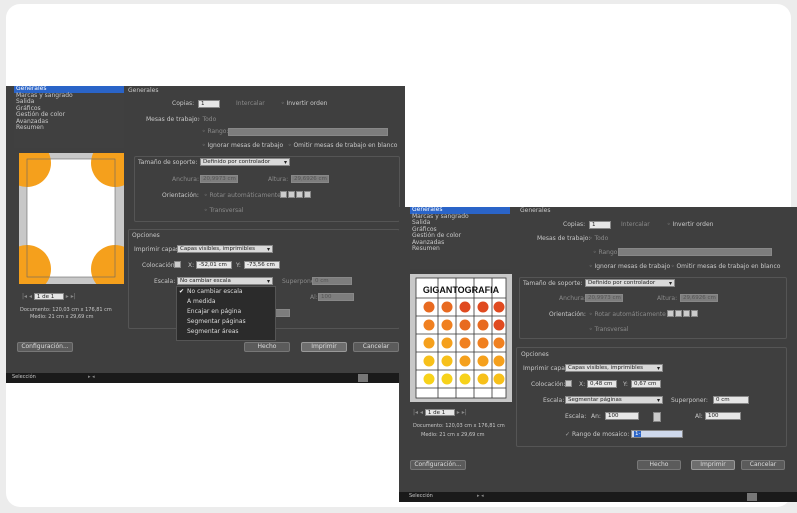  I want to click on menu-item-tile-areas: Segmentar áreas, so click(226, 332).